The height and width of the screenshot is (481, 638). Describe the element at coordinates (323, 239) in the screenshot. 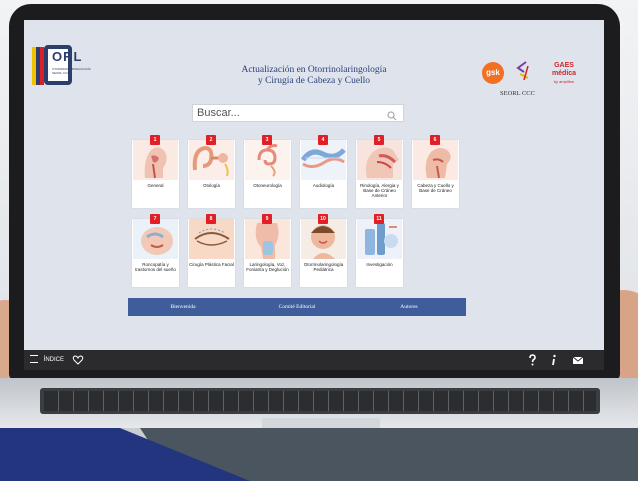

I see `child-head-icon` at that location.